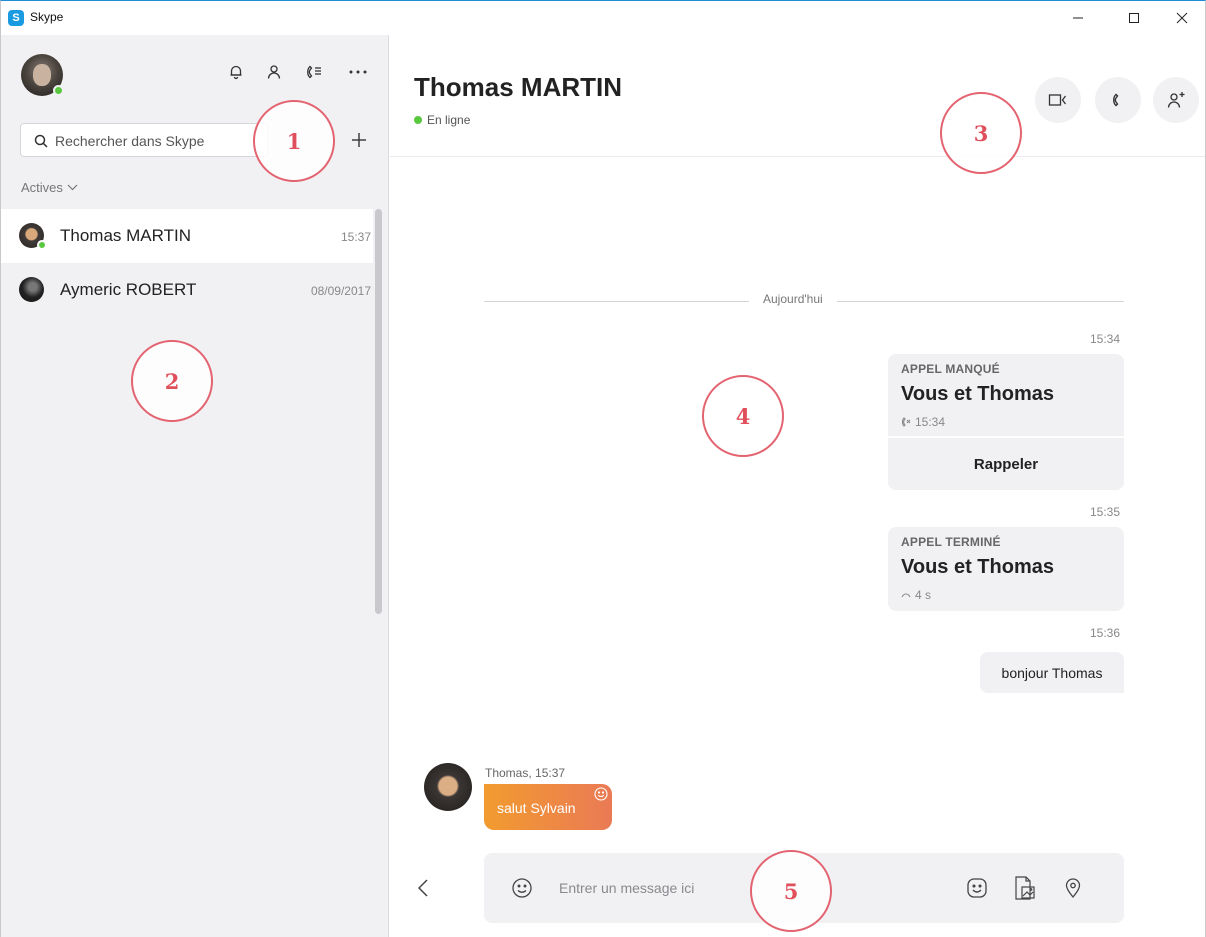  I want to click on search-icon, so click(41, 141).